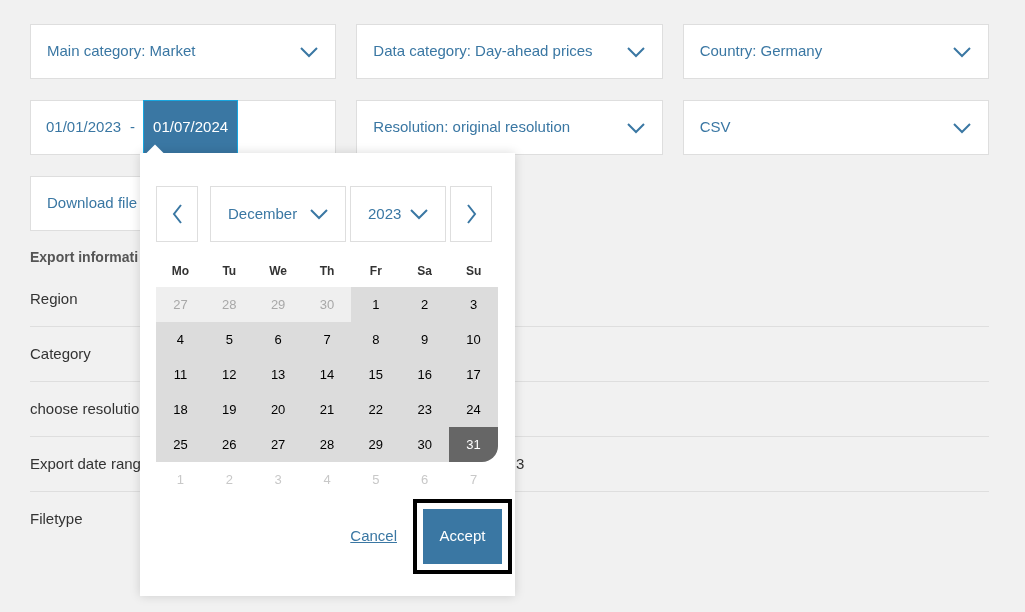 This screenshot has height=612, width=1025. What do you see at coordinates (425, 339) in the screenshot?
I see `calendar-day: 9` at bounding box center [425, 339].